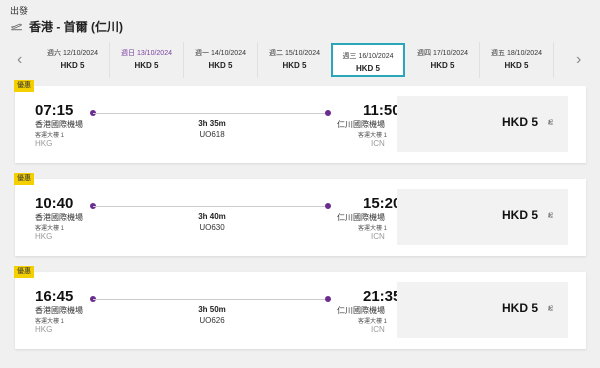 The width and height of the screenshot is (600, 368). I want to click on date-label: 週二 15/10/2024, so click(294, 53).